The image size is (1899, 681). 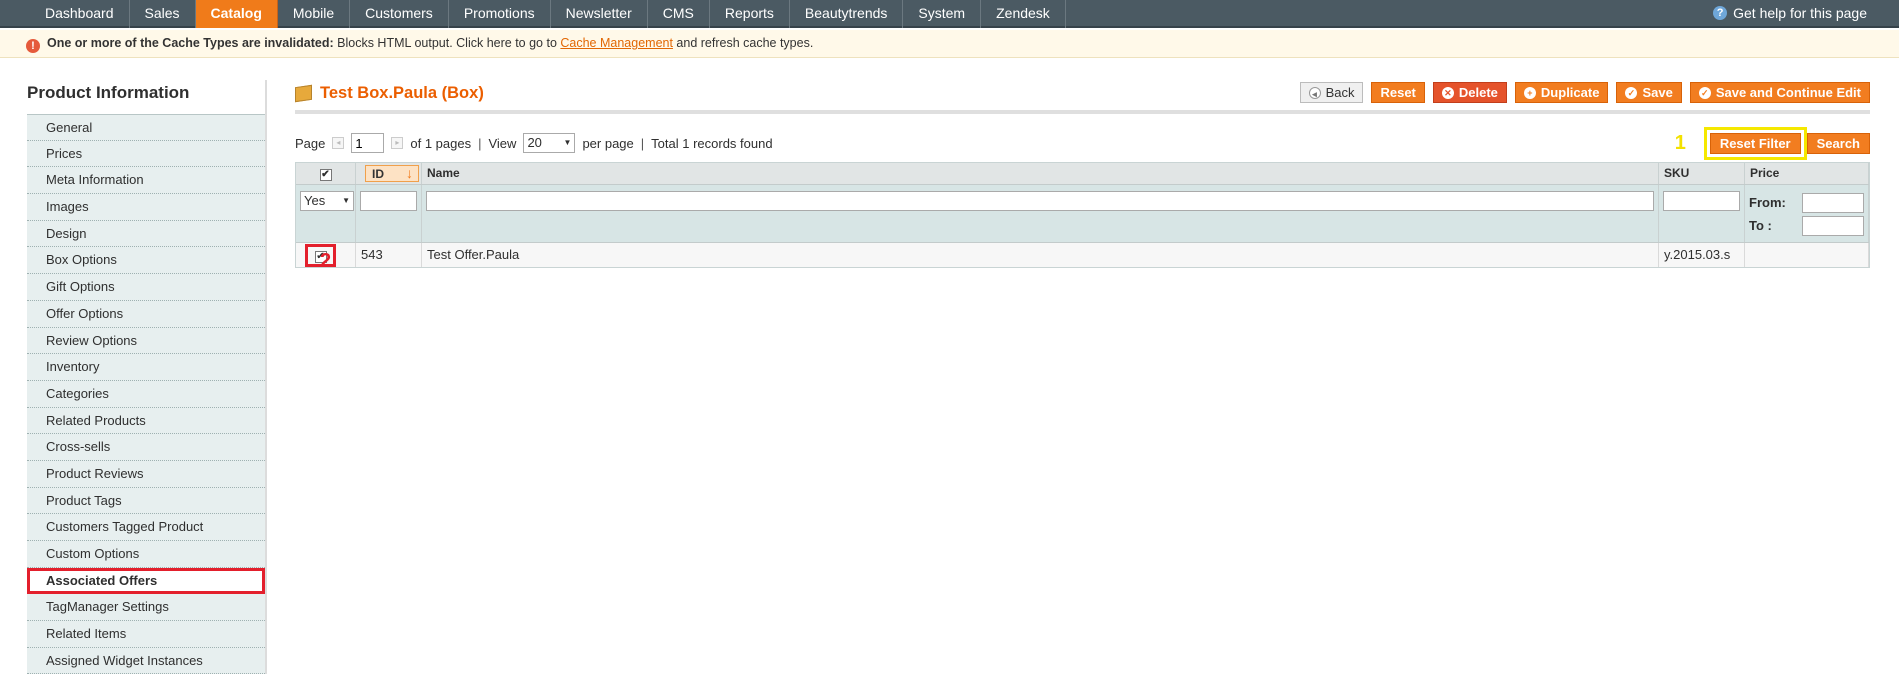 What do you see at coordinates (1833, 202) in the screenshot?
I see `price-from-input` at bounding box center [1833, 202].